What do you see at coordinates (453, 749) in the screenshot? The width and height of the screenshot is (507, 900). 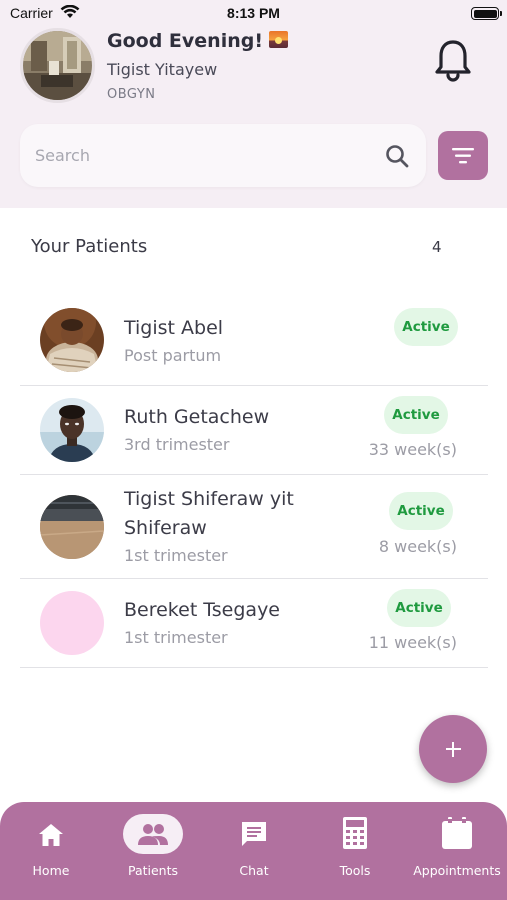 I see `add-patient-button` at bounding box center [453, 749].